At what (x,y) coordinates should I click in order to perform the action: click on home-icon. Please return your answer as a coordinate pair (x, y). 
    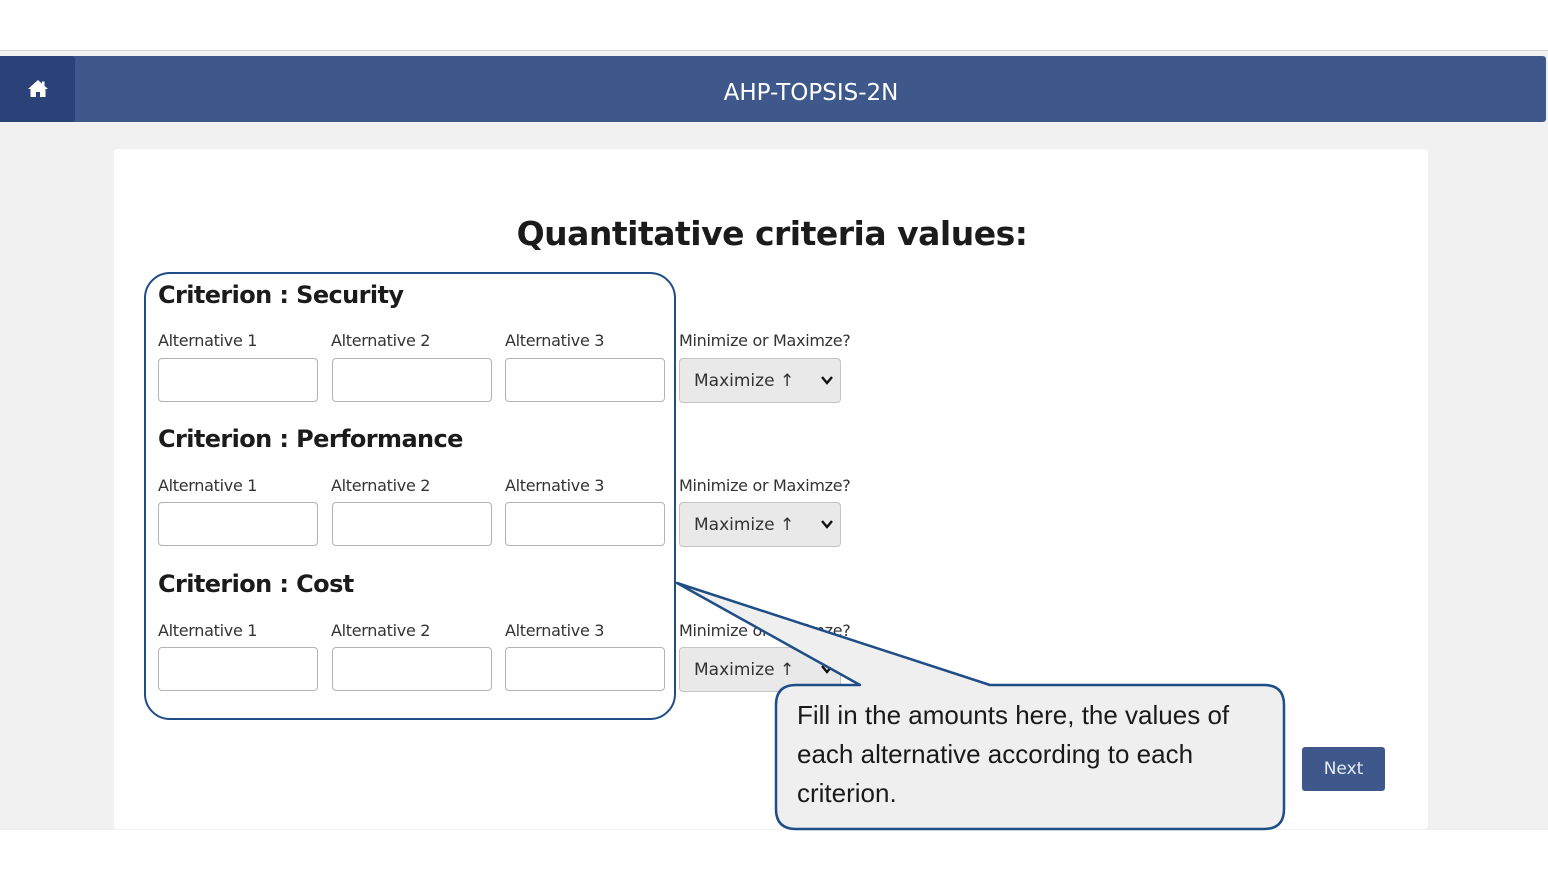
    Looking at the image, I should click on (37, 88).